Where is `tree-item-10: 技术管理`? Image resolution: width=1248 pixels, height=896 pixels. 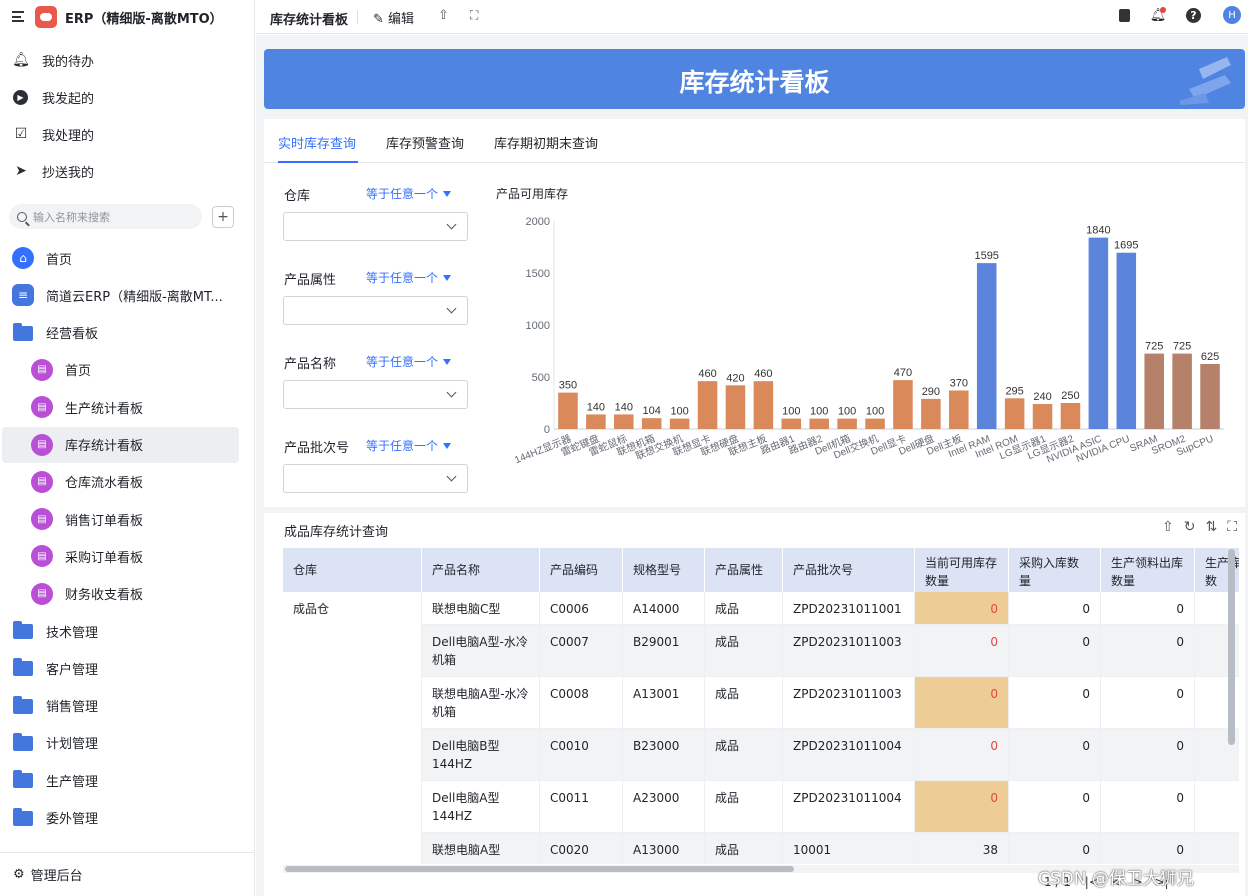 tree-item-10: 技术管理 is located at coordinates (127, 631).